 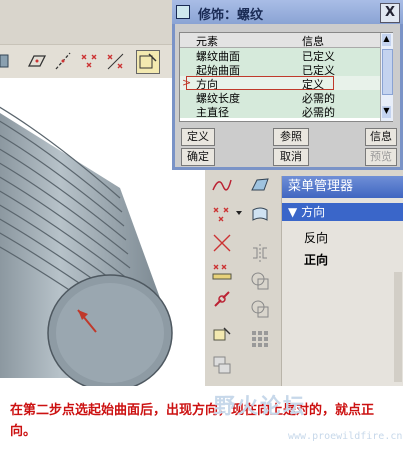 What do you see at coordinates (280, 97) in the screenshot?
I see `list-row: 螺纹长度 必需的` at bounding box center [280, 97].